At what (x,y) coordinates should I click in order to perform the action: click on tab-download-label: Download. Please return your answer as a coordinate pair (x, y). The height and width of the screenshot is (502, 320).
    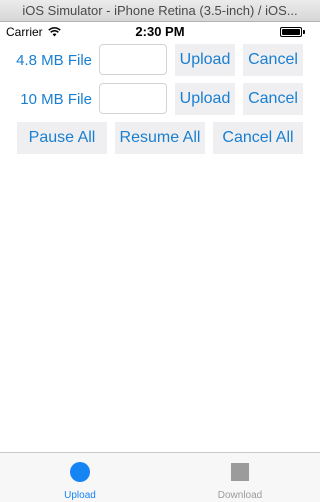
    Looking at the image, I should click on (240, 495).